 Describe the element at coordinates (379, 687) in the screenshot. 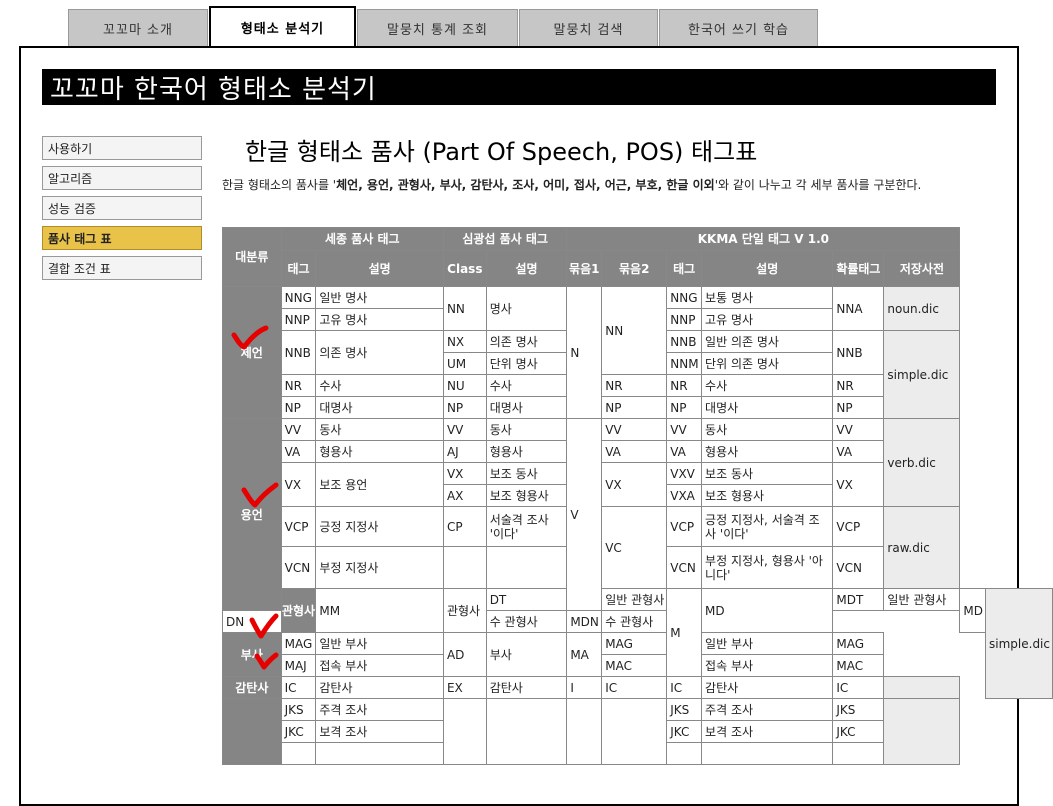

I see `sejong-desc: 감탄사` at that location.